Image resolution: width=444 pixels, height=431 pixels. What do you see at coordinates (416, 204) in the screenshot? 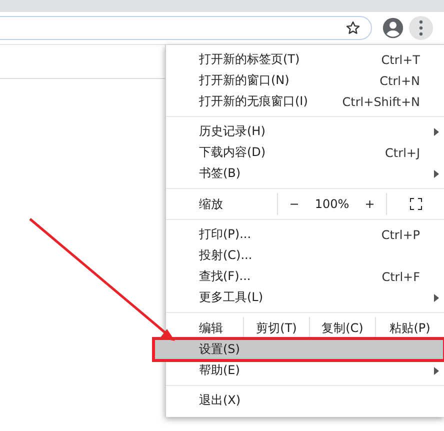
I see `fullscreen-icon` at bounding box center [416, 204].